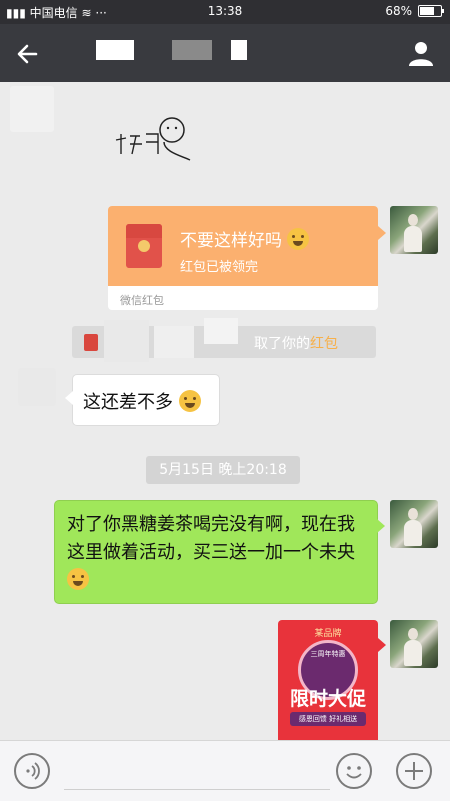  I want to click on red-packet-card: 不要这样好吗 红包已被领完 微信红包, so click(243, 258).